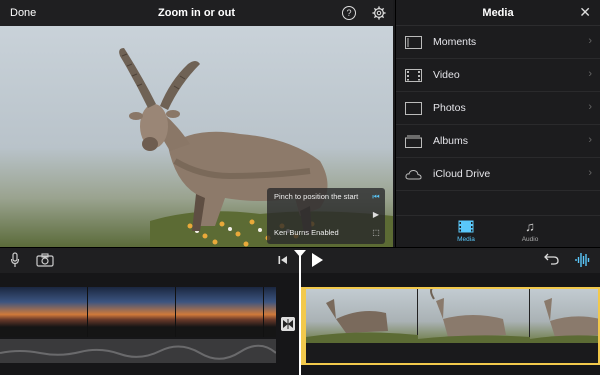  What do you see at coordinates (379, 13) in the screenshot?
I see `gear-icon` at bounding box center [379, 13].